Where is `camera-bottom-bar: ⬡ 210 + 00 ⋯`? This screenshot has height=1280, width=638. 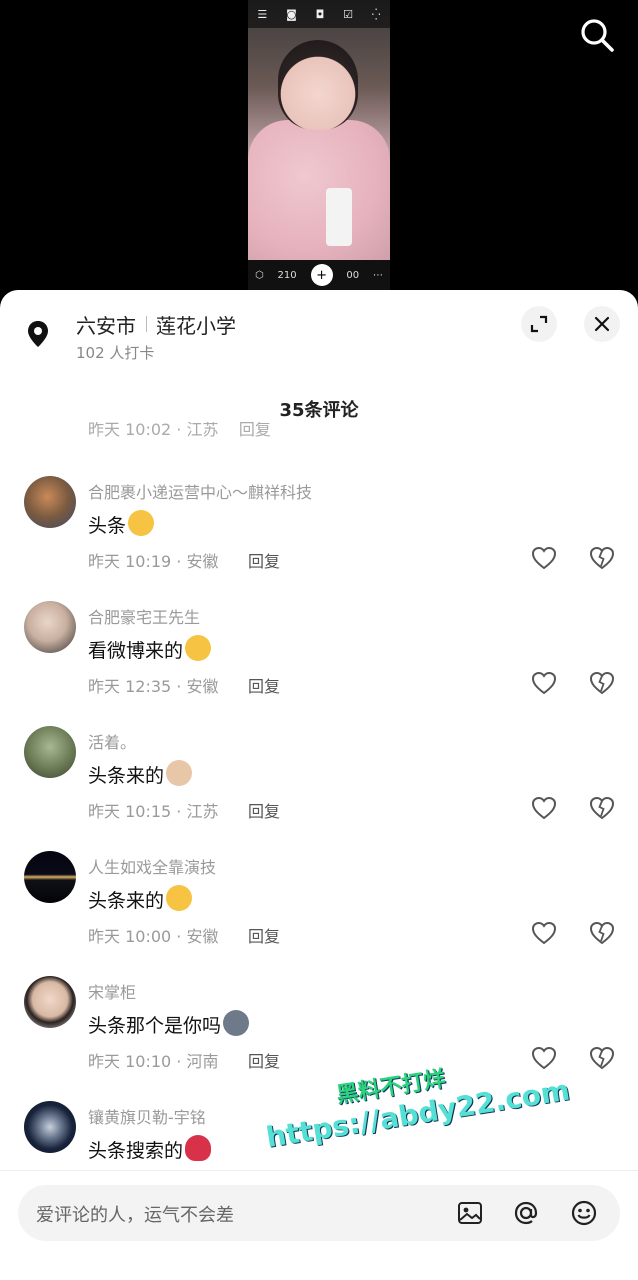
camera-bottom-bar: ⬡ 210 + 00 ⋯ is located at coordinates (319, 275).